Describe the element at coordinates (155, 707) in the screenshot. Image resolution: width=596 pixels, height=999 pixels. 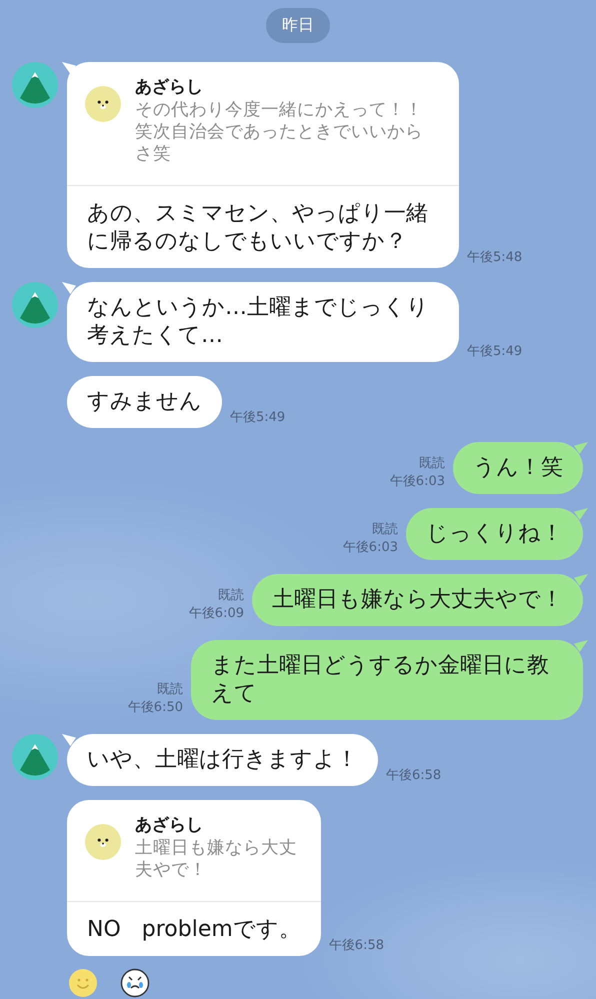
I see `message-time: 午後6:50` at that location.